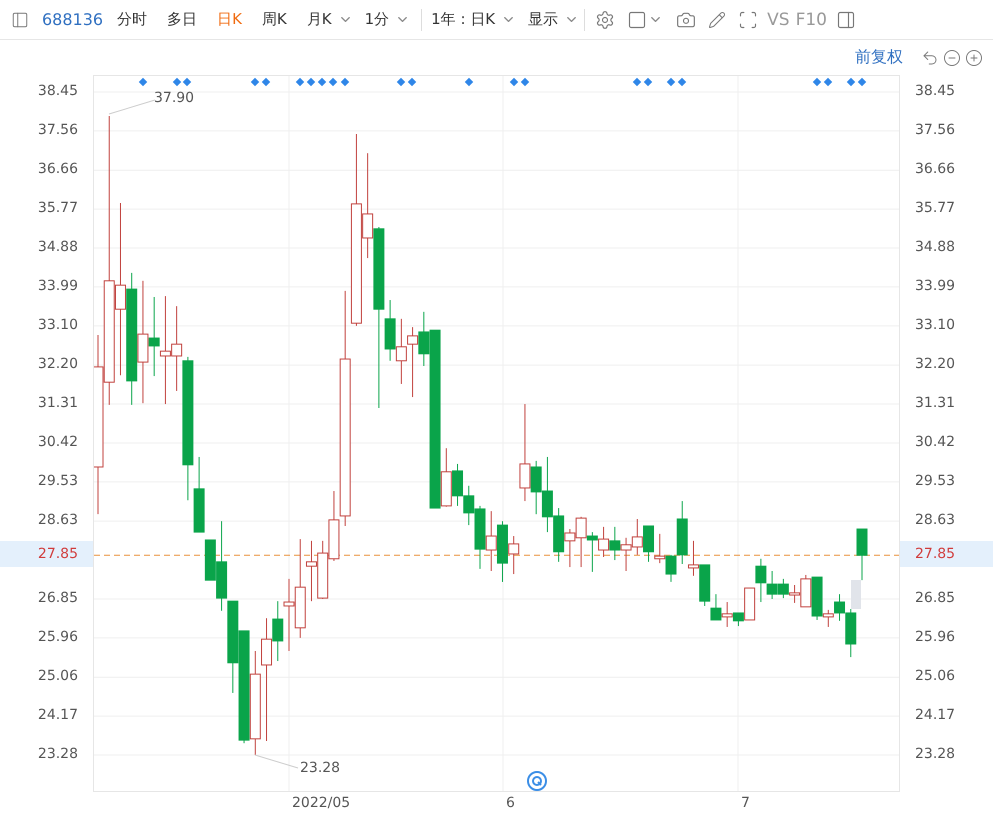 The image size is (993, 818). What do you see at coordinates (377, 19) in the screenshot?
I see `period-tab: 1分` at bounding box center [377, 19].